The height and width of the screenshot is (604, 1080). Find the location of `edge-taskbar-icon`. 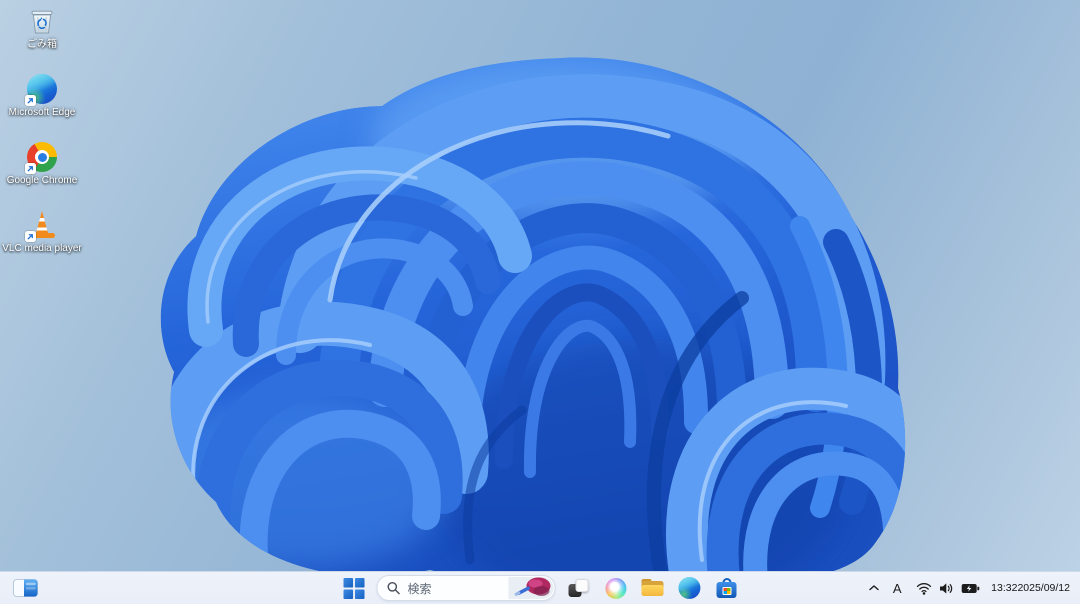

edge-taskbar-icon is located at coordinates (689, 588).